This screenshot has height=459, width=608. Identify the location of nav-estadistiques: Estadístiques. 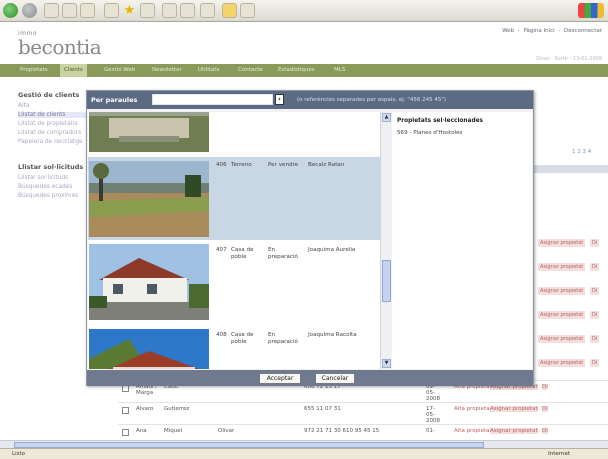
(296, 70).